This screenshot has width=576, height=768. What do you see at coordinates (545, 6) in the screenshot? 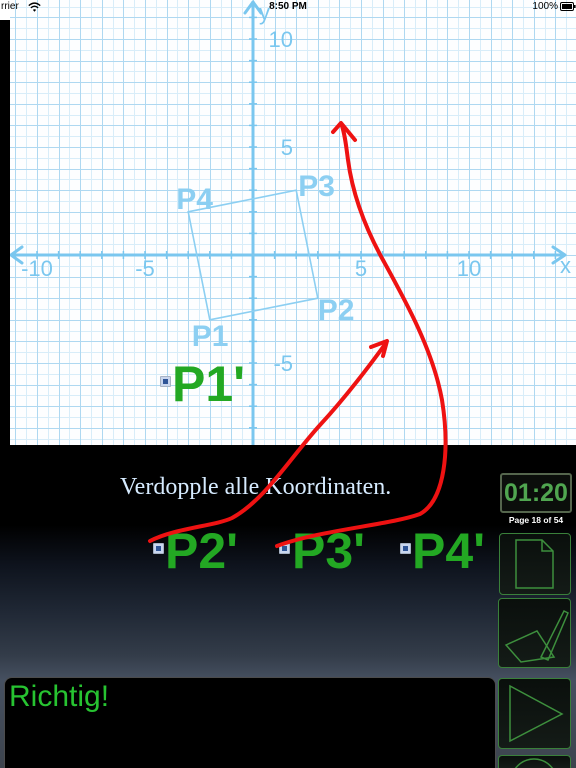
I see `battery-percentage: 100%` at bounding box center [545, 6].